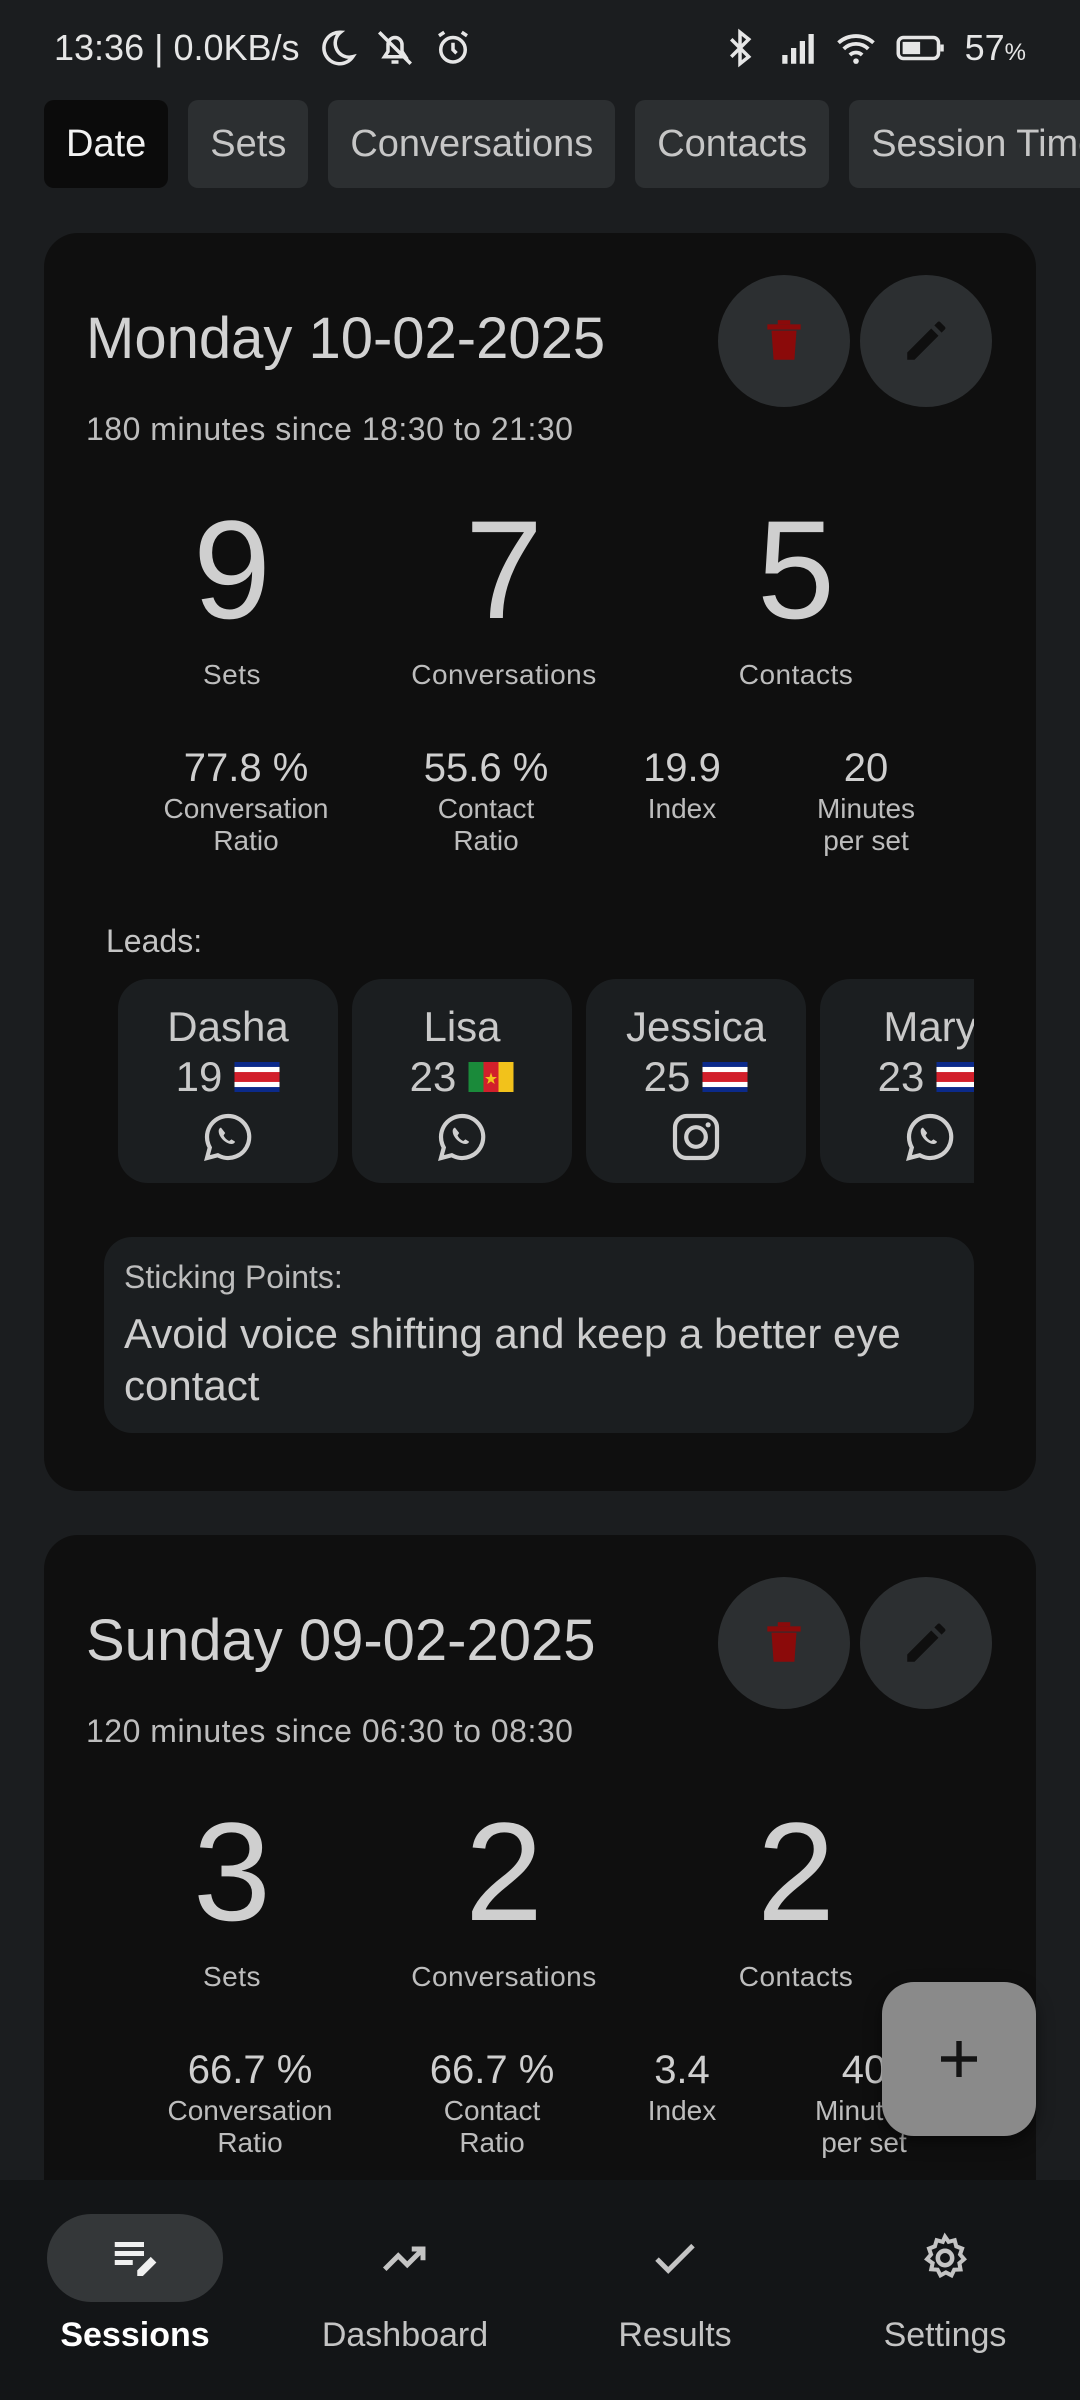 This screenshot has width=1080, height=2400. I want to click on battery-percent: 57%, so click(995, 47).